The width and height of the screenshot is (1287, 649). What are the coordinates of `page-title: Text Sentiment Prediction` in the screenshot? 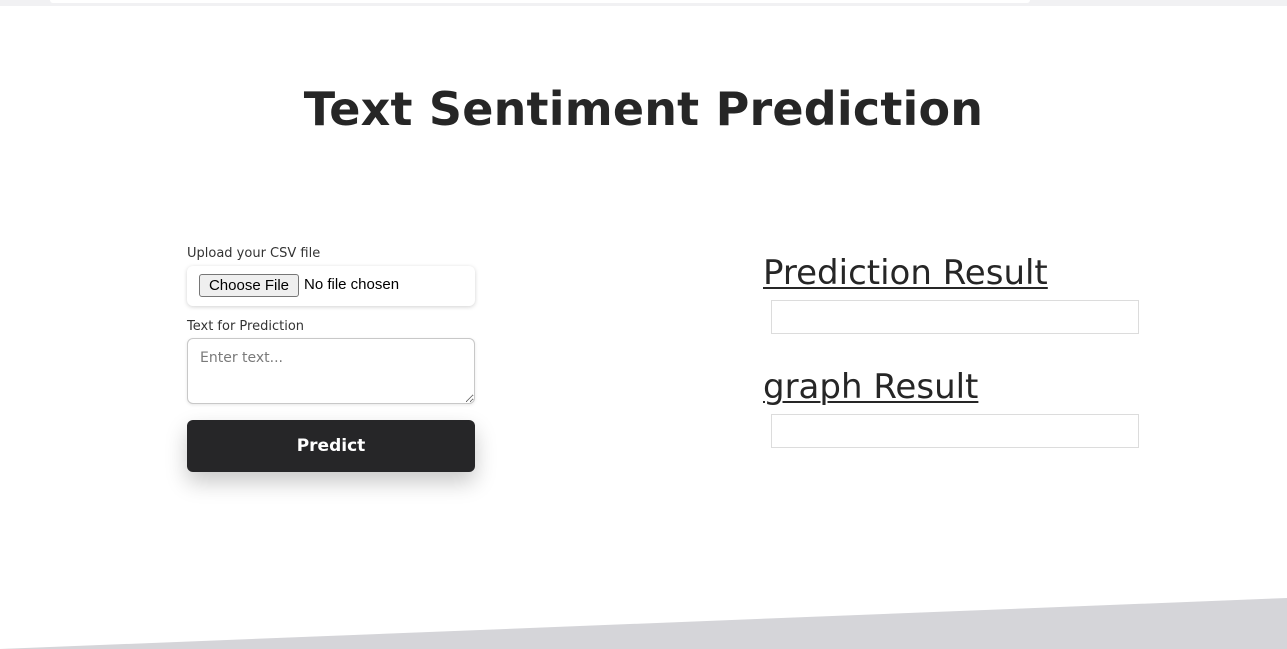 It's located at (643, 109).